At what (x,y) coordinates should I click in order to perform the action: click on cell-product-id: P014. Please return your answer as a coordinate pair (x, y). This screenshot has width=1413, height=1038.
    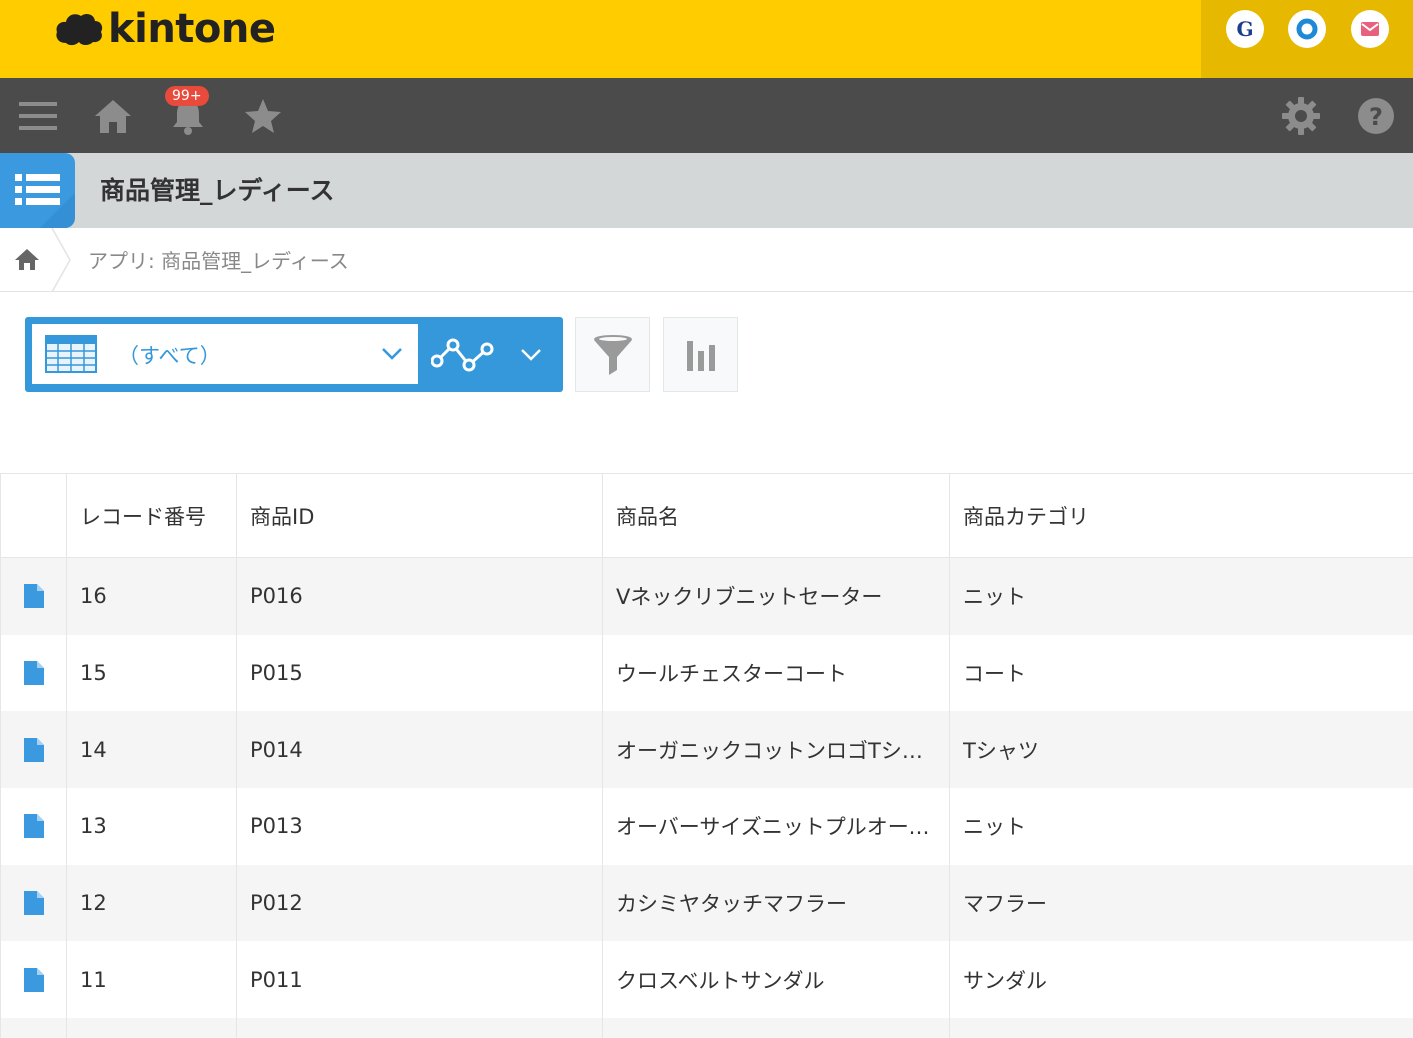
    Looking at the image, I should click on (420, 750).